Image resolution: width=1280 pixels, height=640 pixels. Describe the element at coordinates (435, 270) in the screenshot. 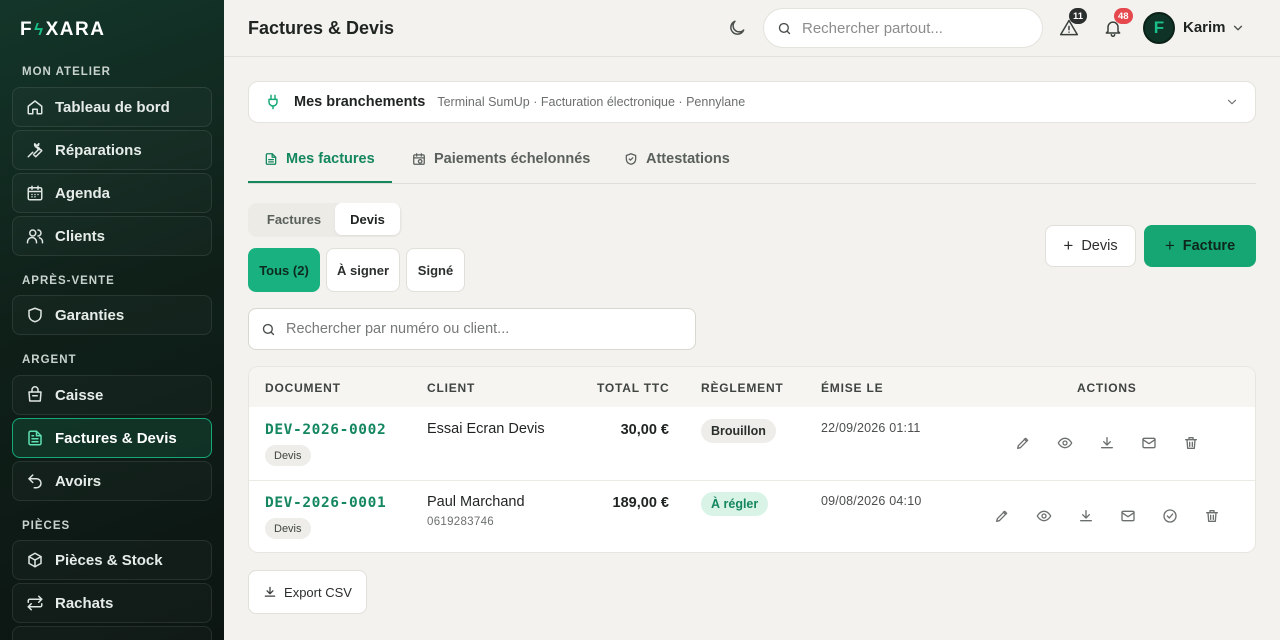

I see `filter-signed: Signé` at that location.